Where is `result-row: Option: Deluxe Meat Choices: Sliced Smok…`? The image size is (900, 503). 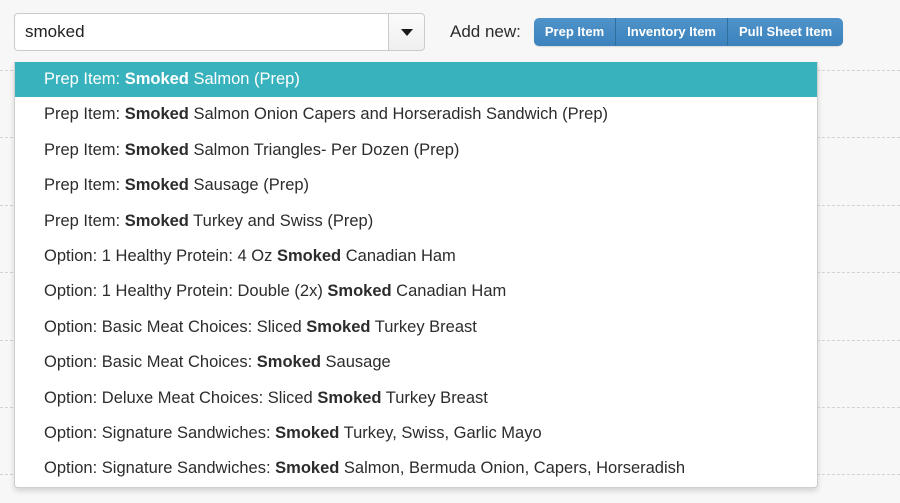 result-row: Option: Deluxe Meat Choices: Sliced Smok… is located at coordinates (416, 398).